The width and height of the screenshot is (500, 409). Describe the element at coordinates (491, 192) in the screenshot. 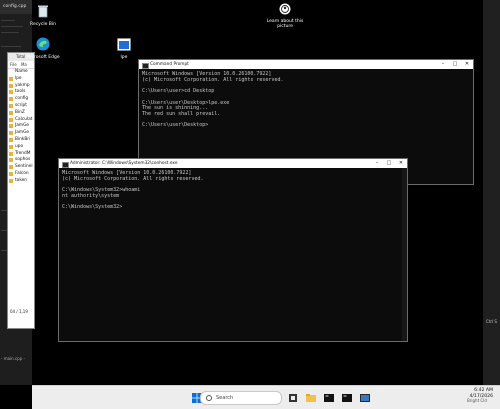

I see `background-window-edge: Ctrl S` at that location.